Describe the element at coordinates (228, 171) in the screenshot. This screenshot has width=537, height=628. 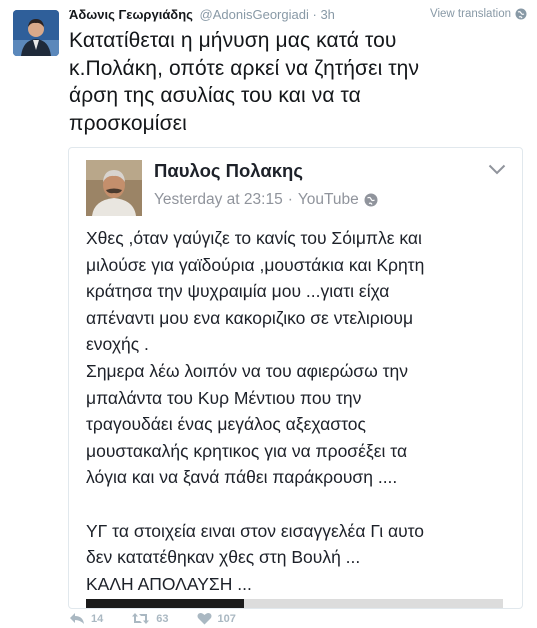
I see `embedded-author-name: Παυλος Πολακης` at that location.